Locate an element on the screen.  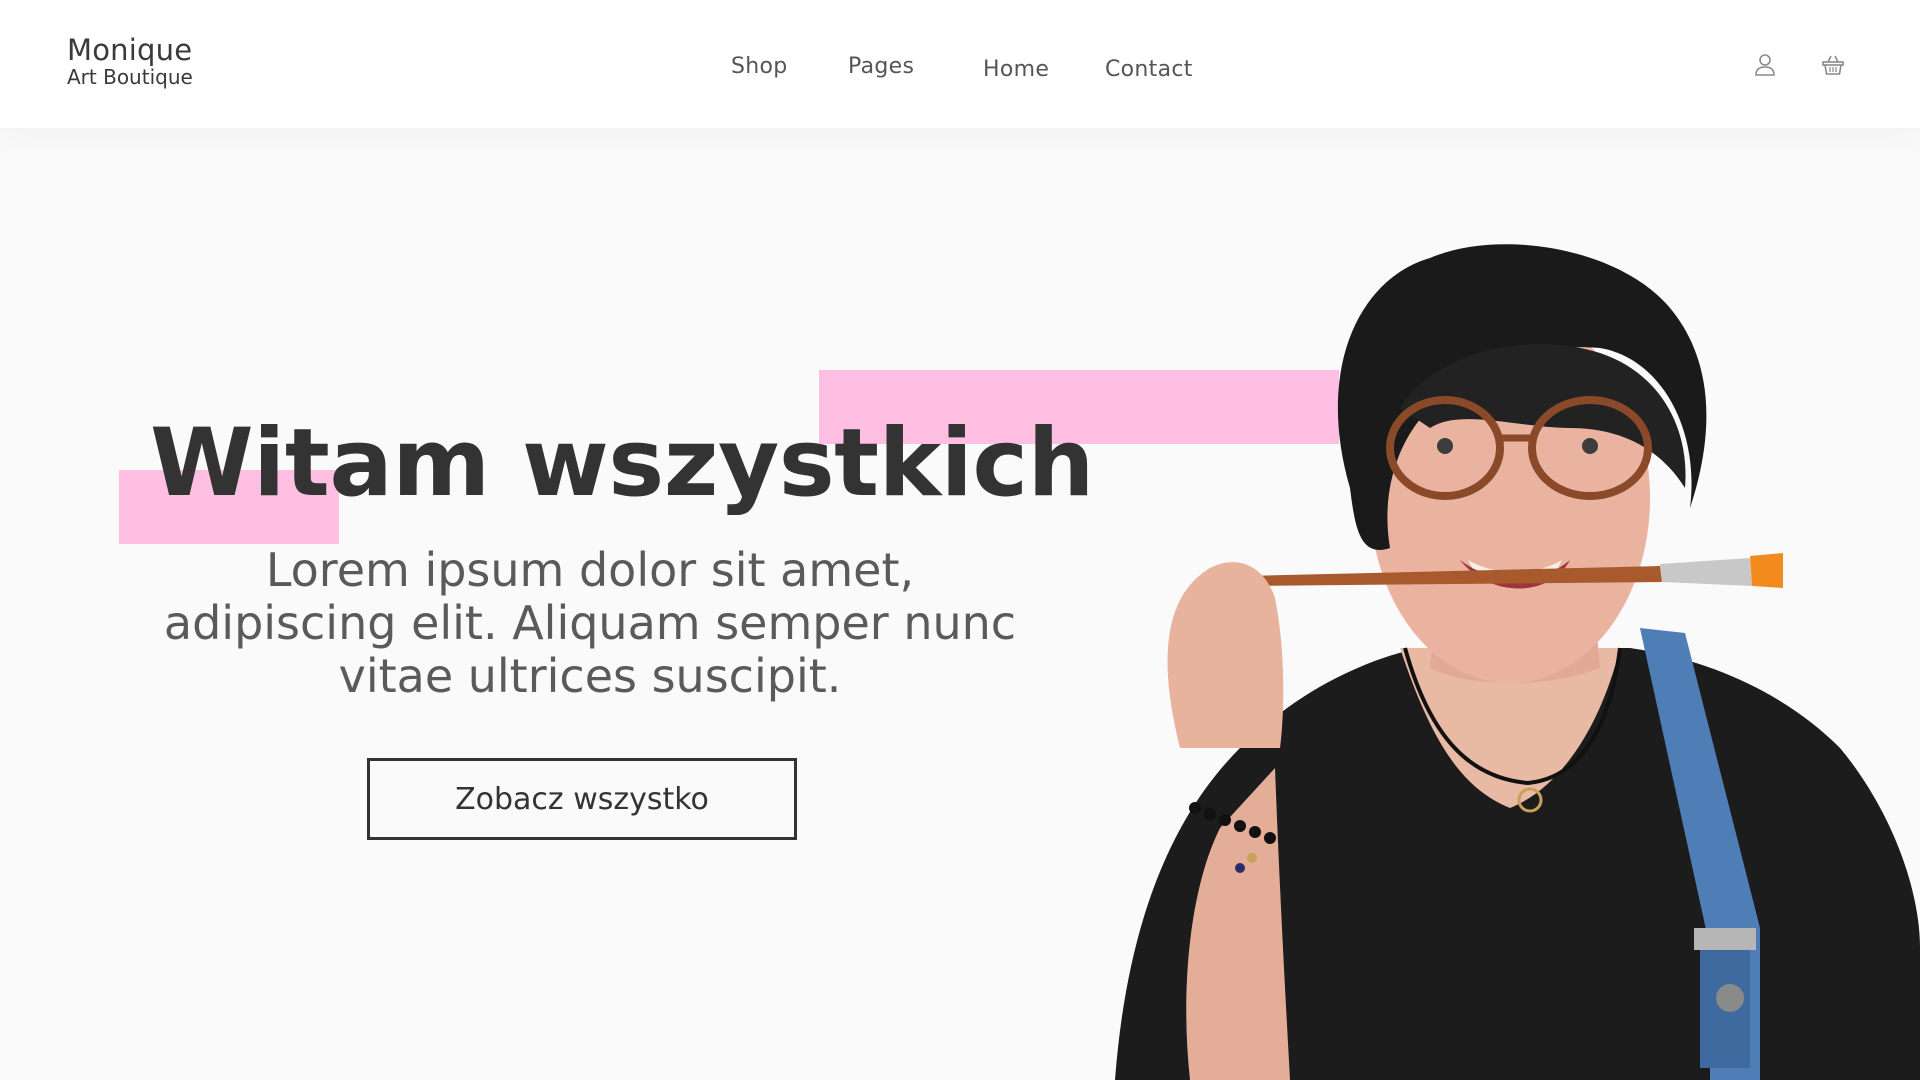
user-icon is located at coordinates (1765, 65).